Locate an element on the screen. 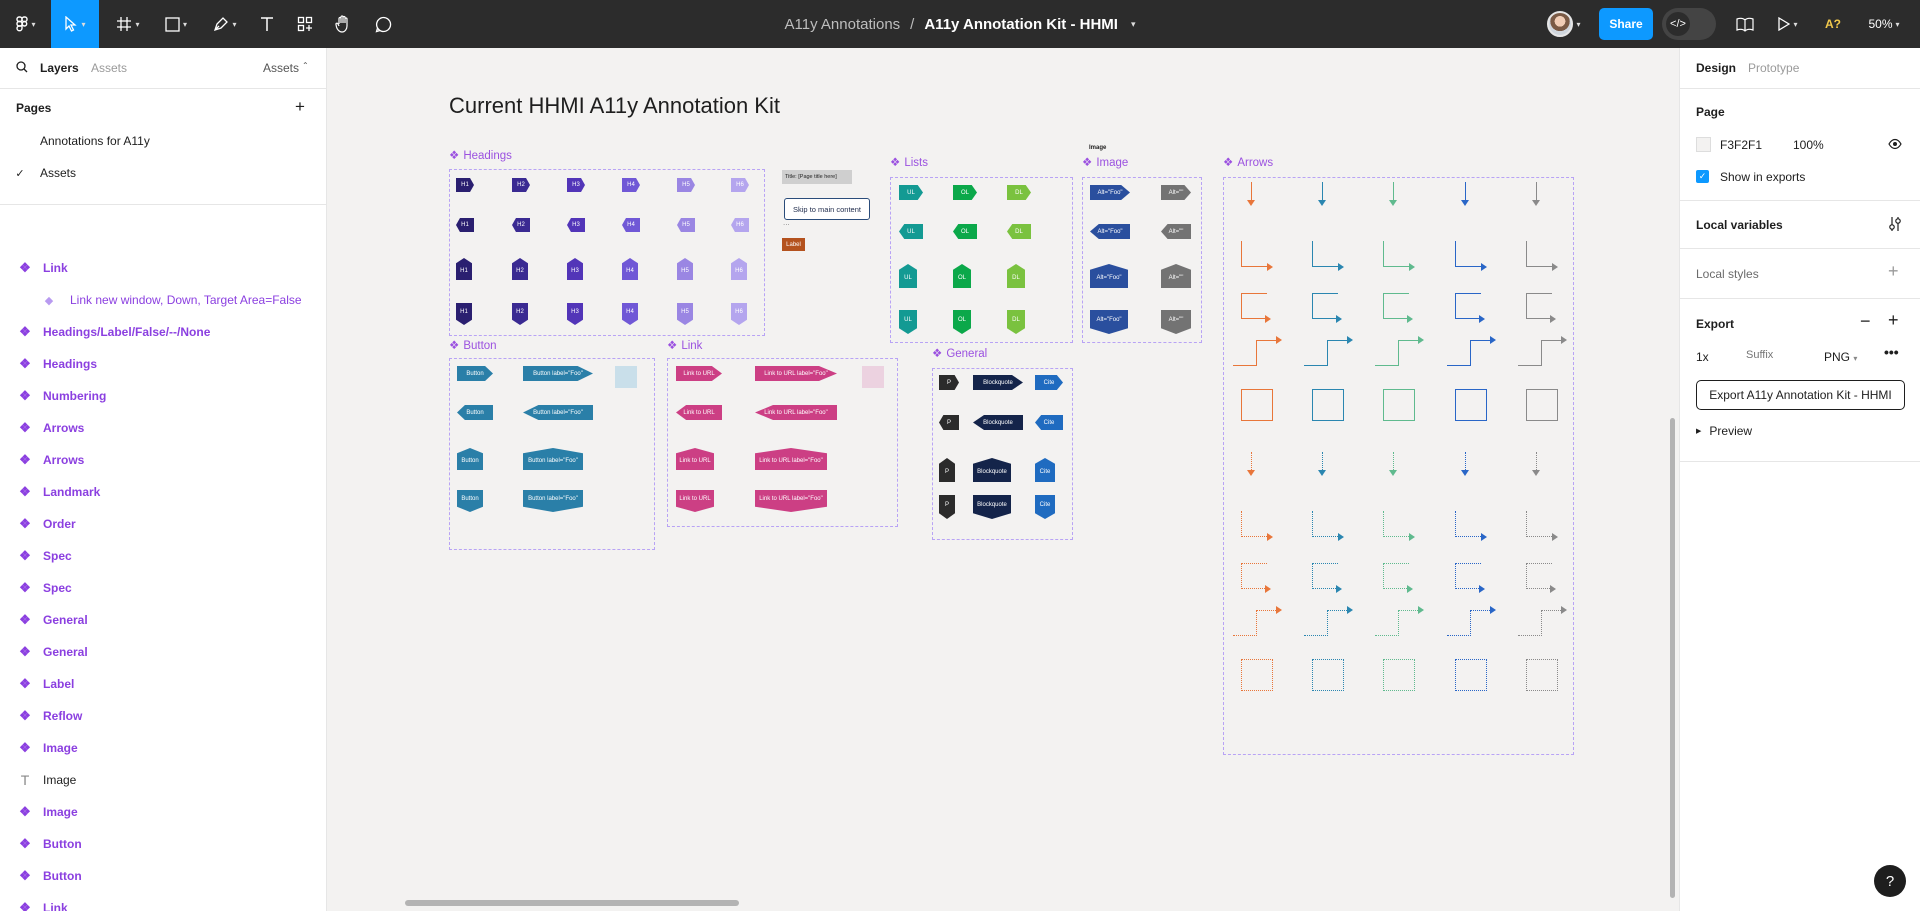  comment-tool-button is located at coordinates (383, 24).